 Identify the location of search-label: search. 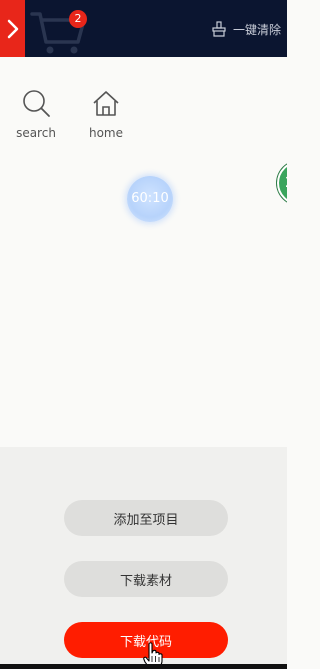
(36, 133).